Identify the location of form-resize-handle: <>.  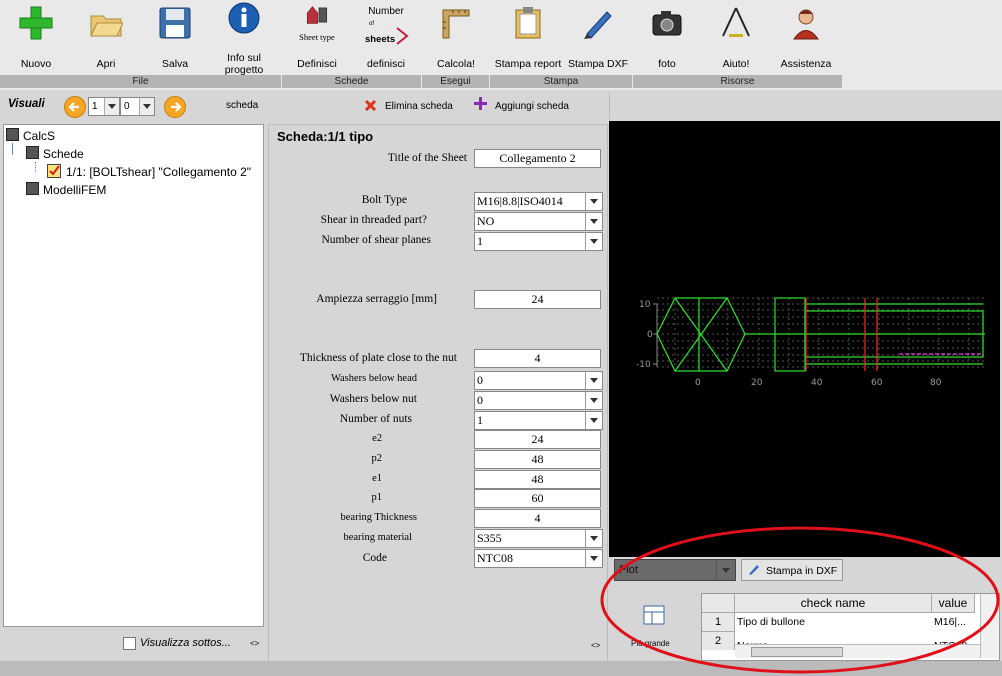
(595, 645).